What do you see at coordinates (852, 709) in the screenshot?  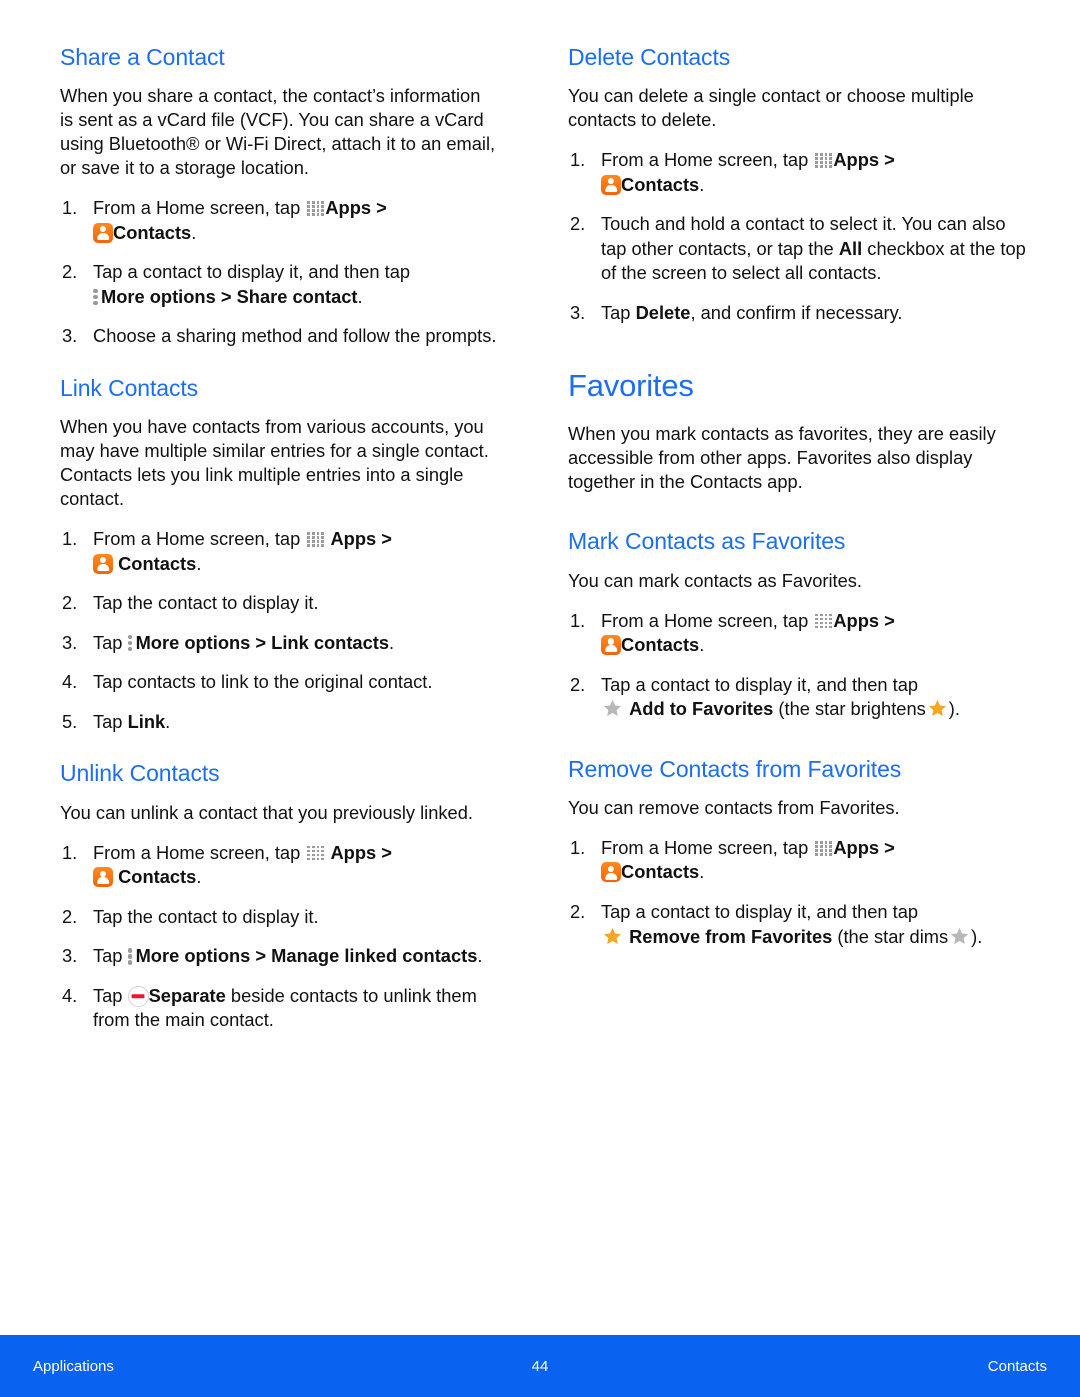 I see `step-text: (the star brightens` at bounding box center [852, 709].